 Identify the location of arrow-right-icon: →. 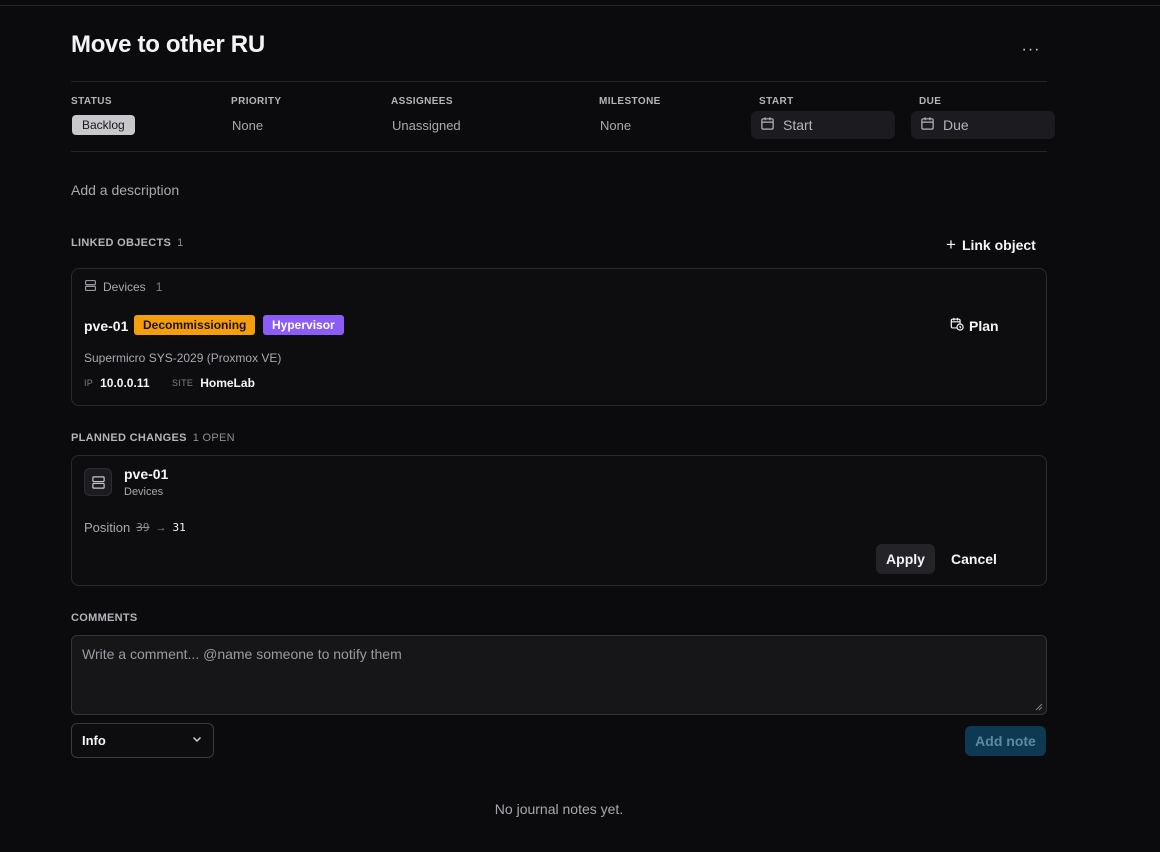
(161, 527).